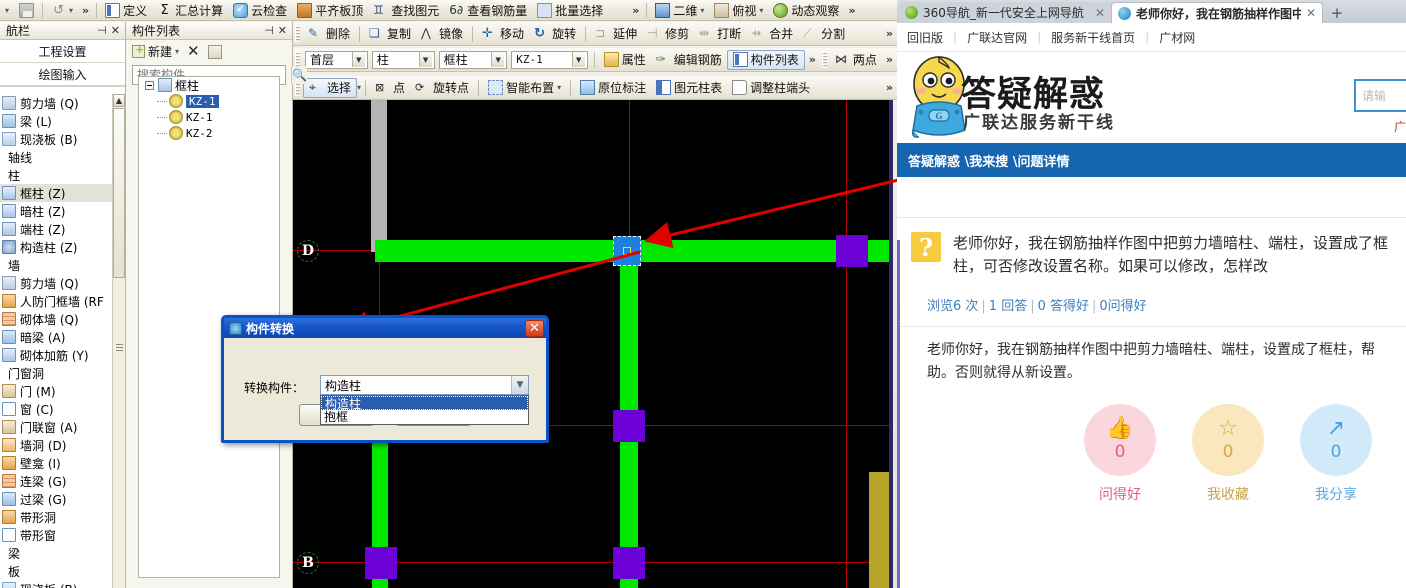  What do you see at coordinates (7, 10) in the screenshot?
I see `ribbon-dropdown-caret: ▾` at bounding box center [7, 10].